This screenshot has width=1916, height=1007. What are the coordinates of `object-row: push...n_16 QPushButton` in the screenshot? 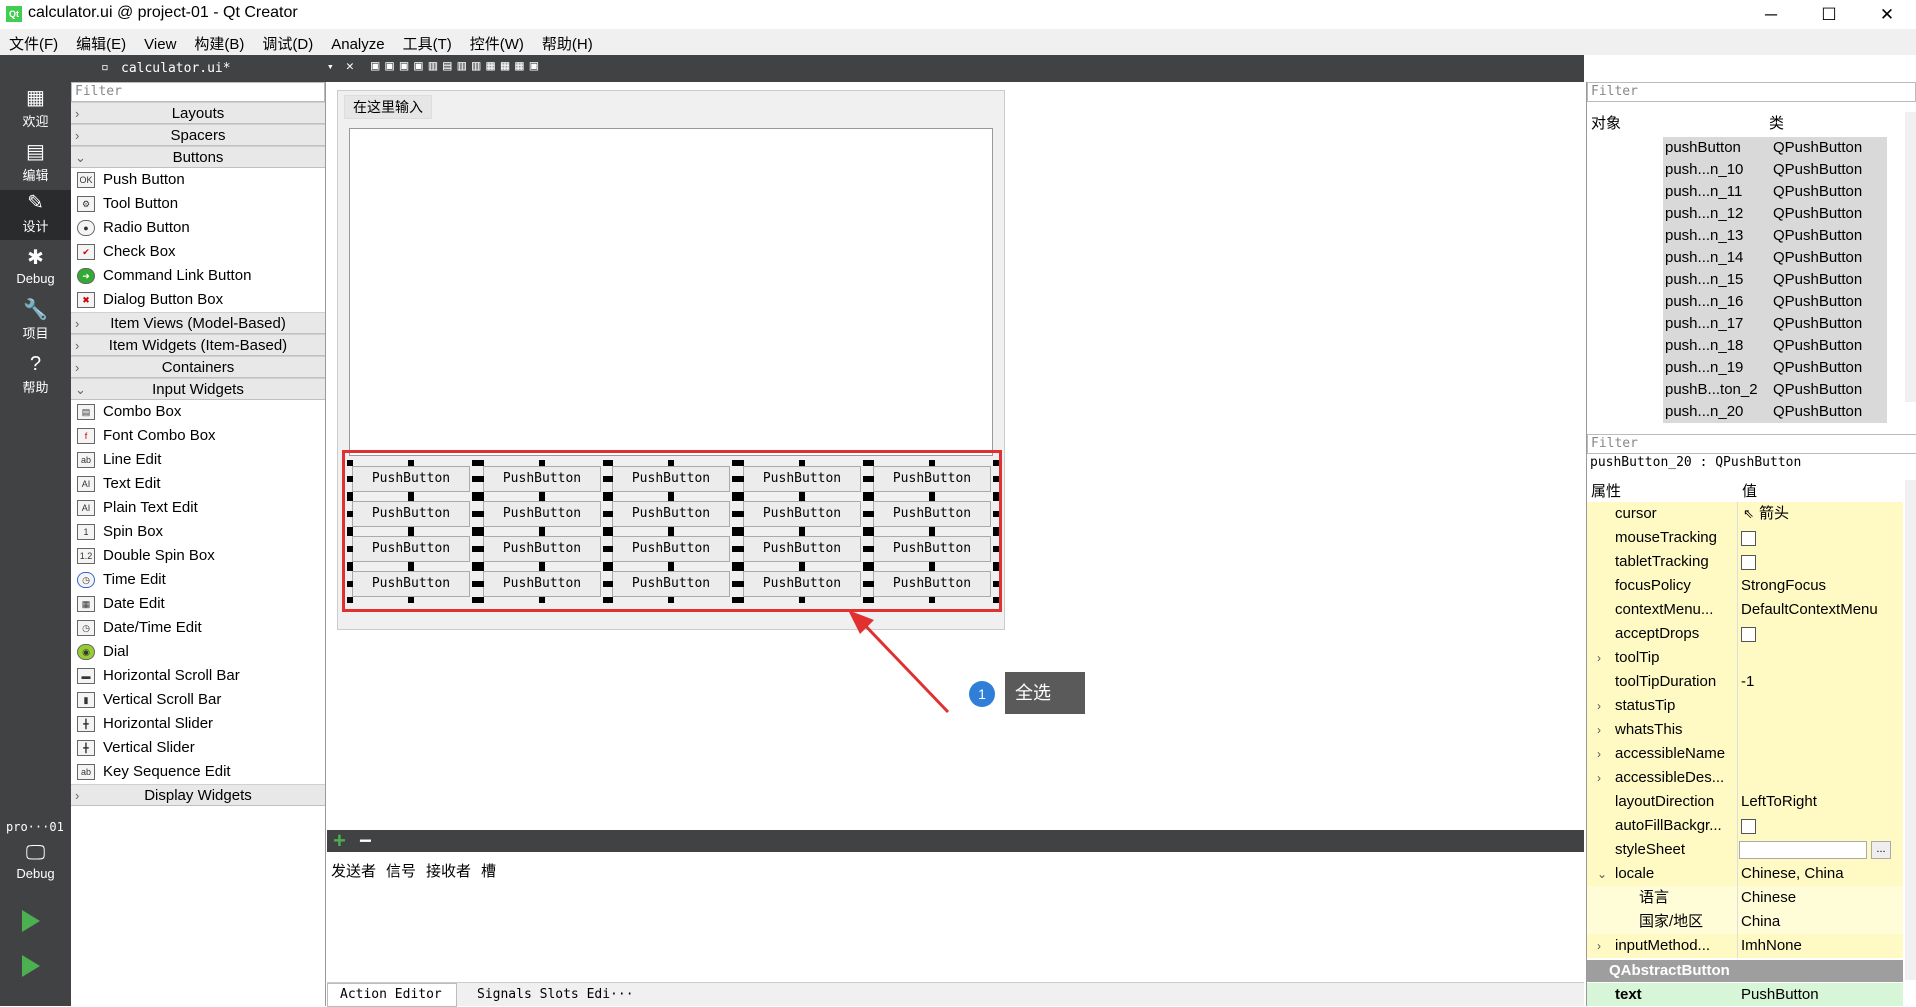 It's located at (1775, 302).